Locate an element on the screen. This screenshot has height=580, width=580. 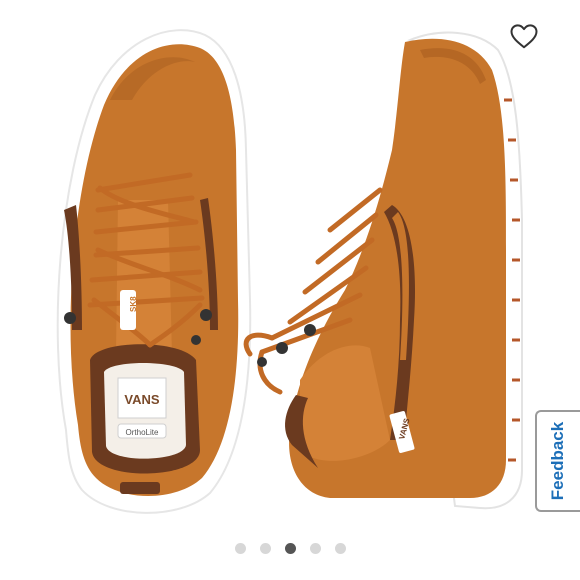
feedback-label: Feedback is located at coordinates (558, 461).